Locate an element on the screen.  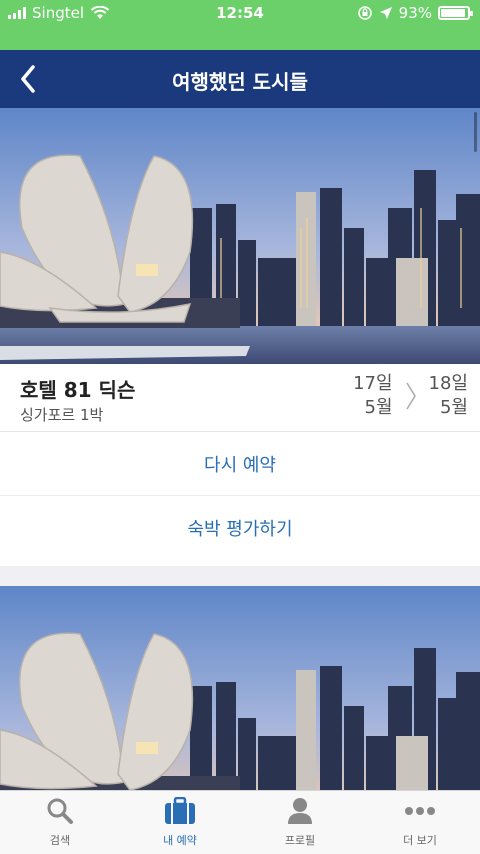
tab-bar: 검색 내 예약 프로필 더 보기 is located at coordinates (240, 822).